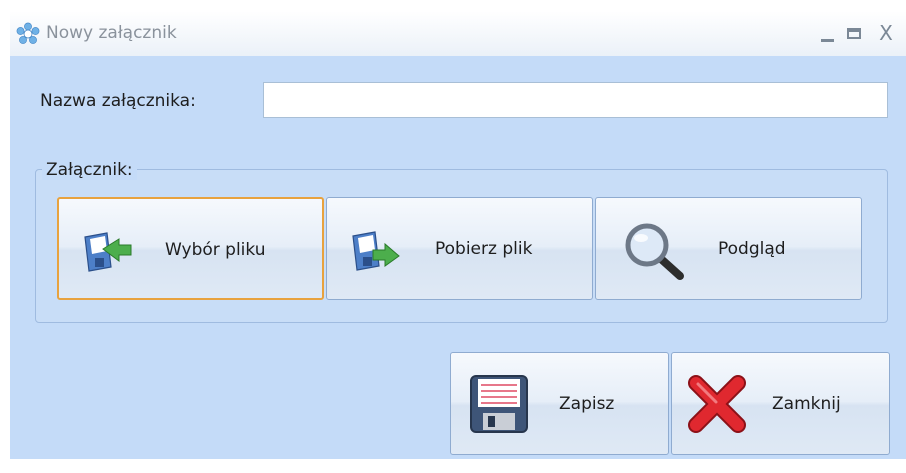  What do you see at coordinates (827, 40) in the screenshot?
I see `minimize-icon` at bounding box center [827, 40].